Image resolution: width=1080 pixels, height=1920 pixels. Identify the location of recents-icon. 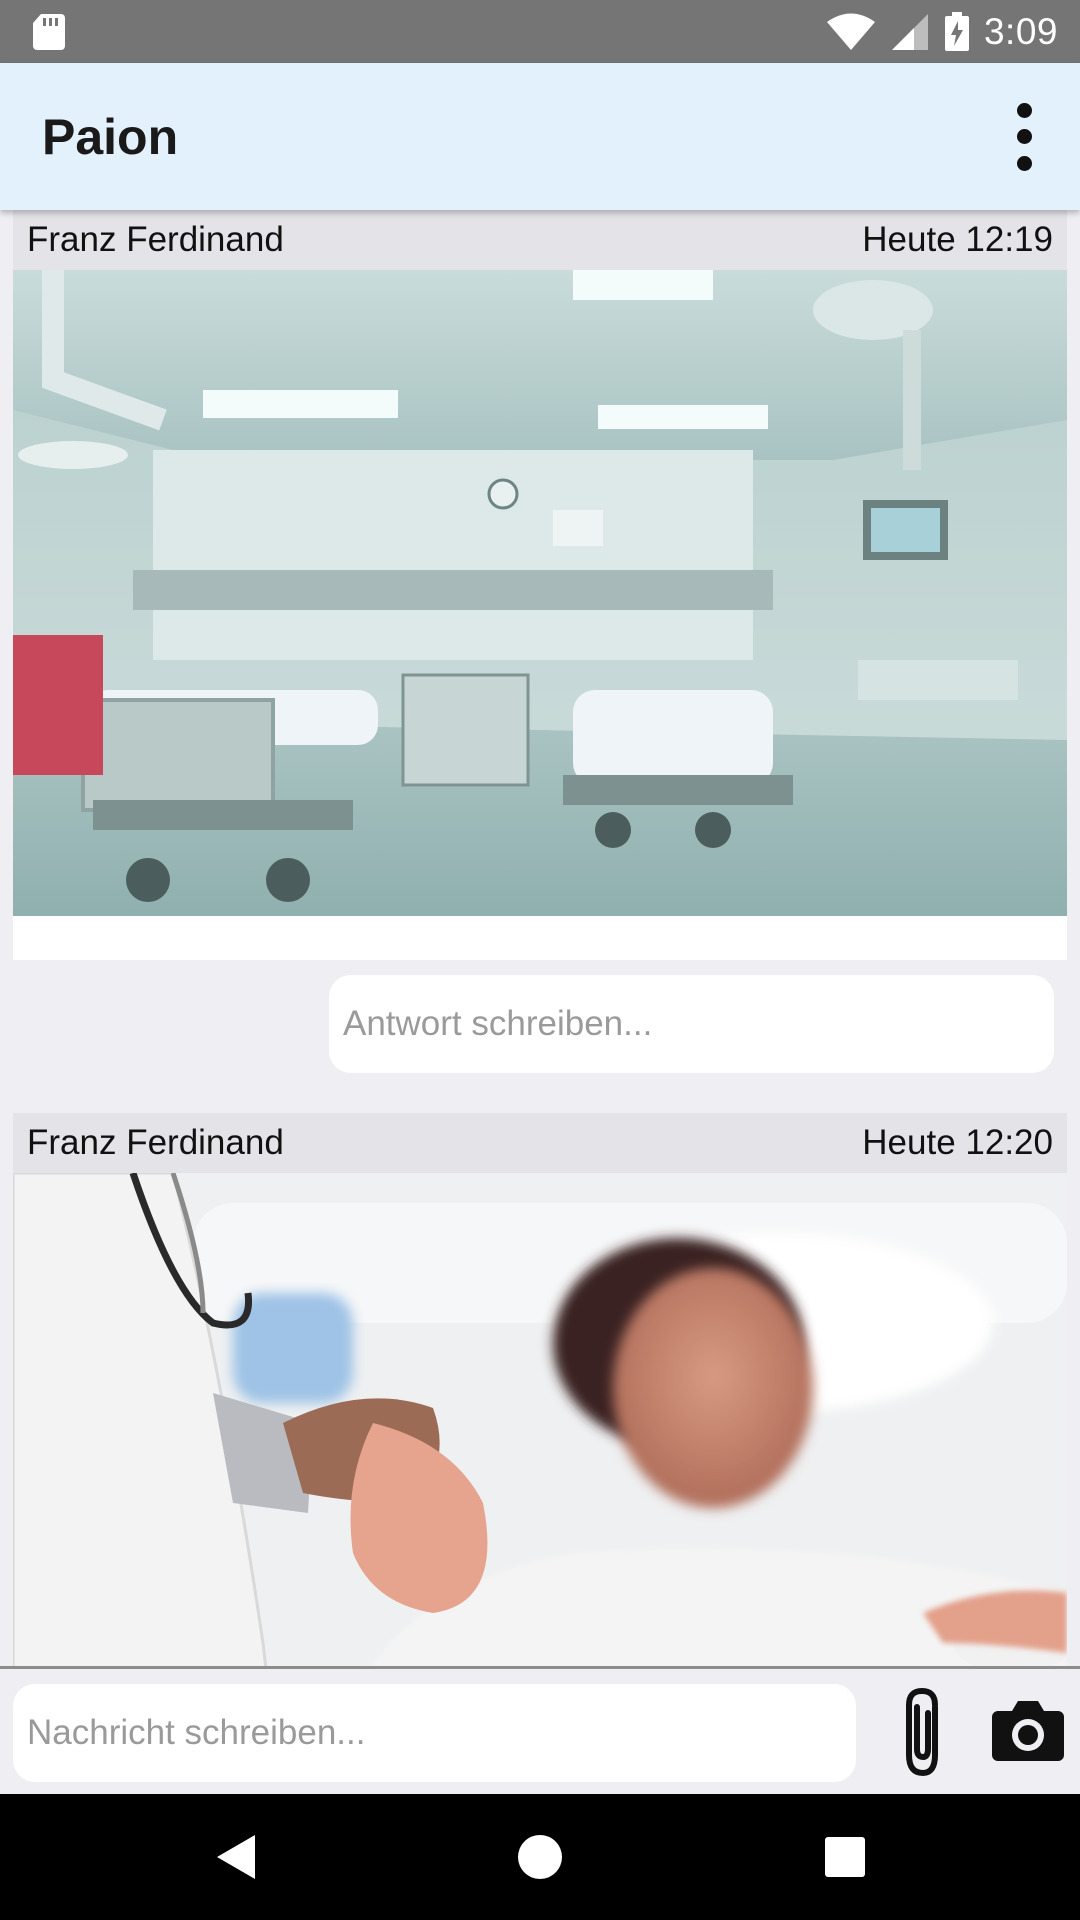
(845, 1857).